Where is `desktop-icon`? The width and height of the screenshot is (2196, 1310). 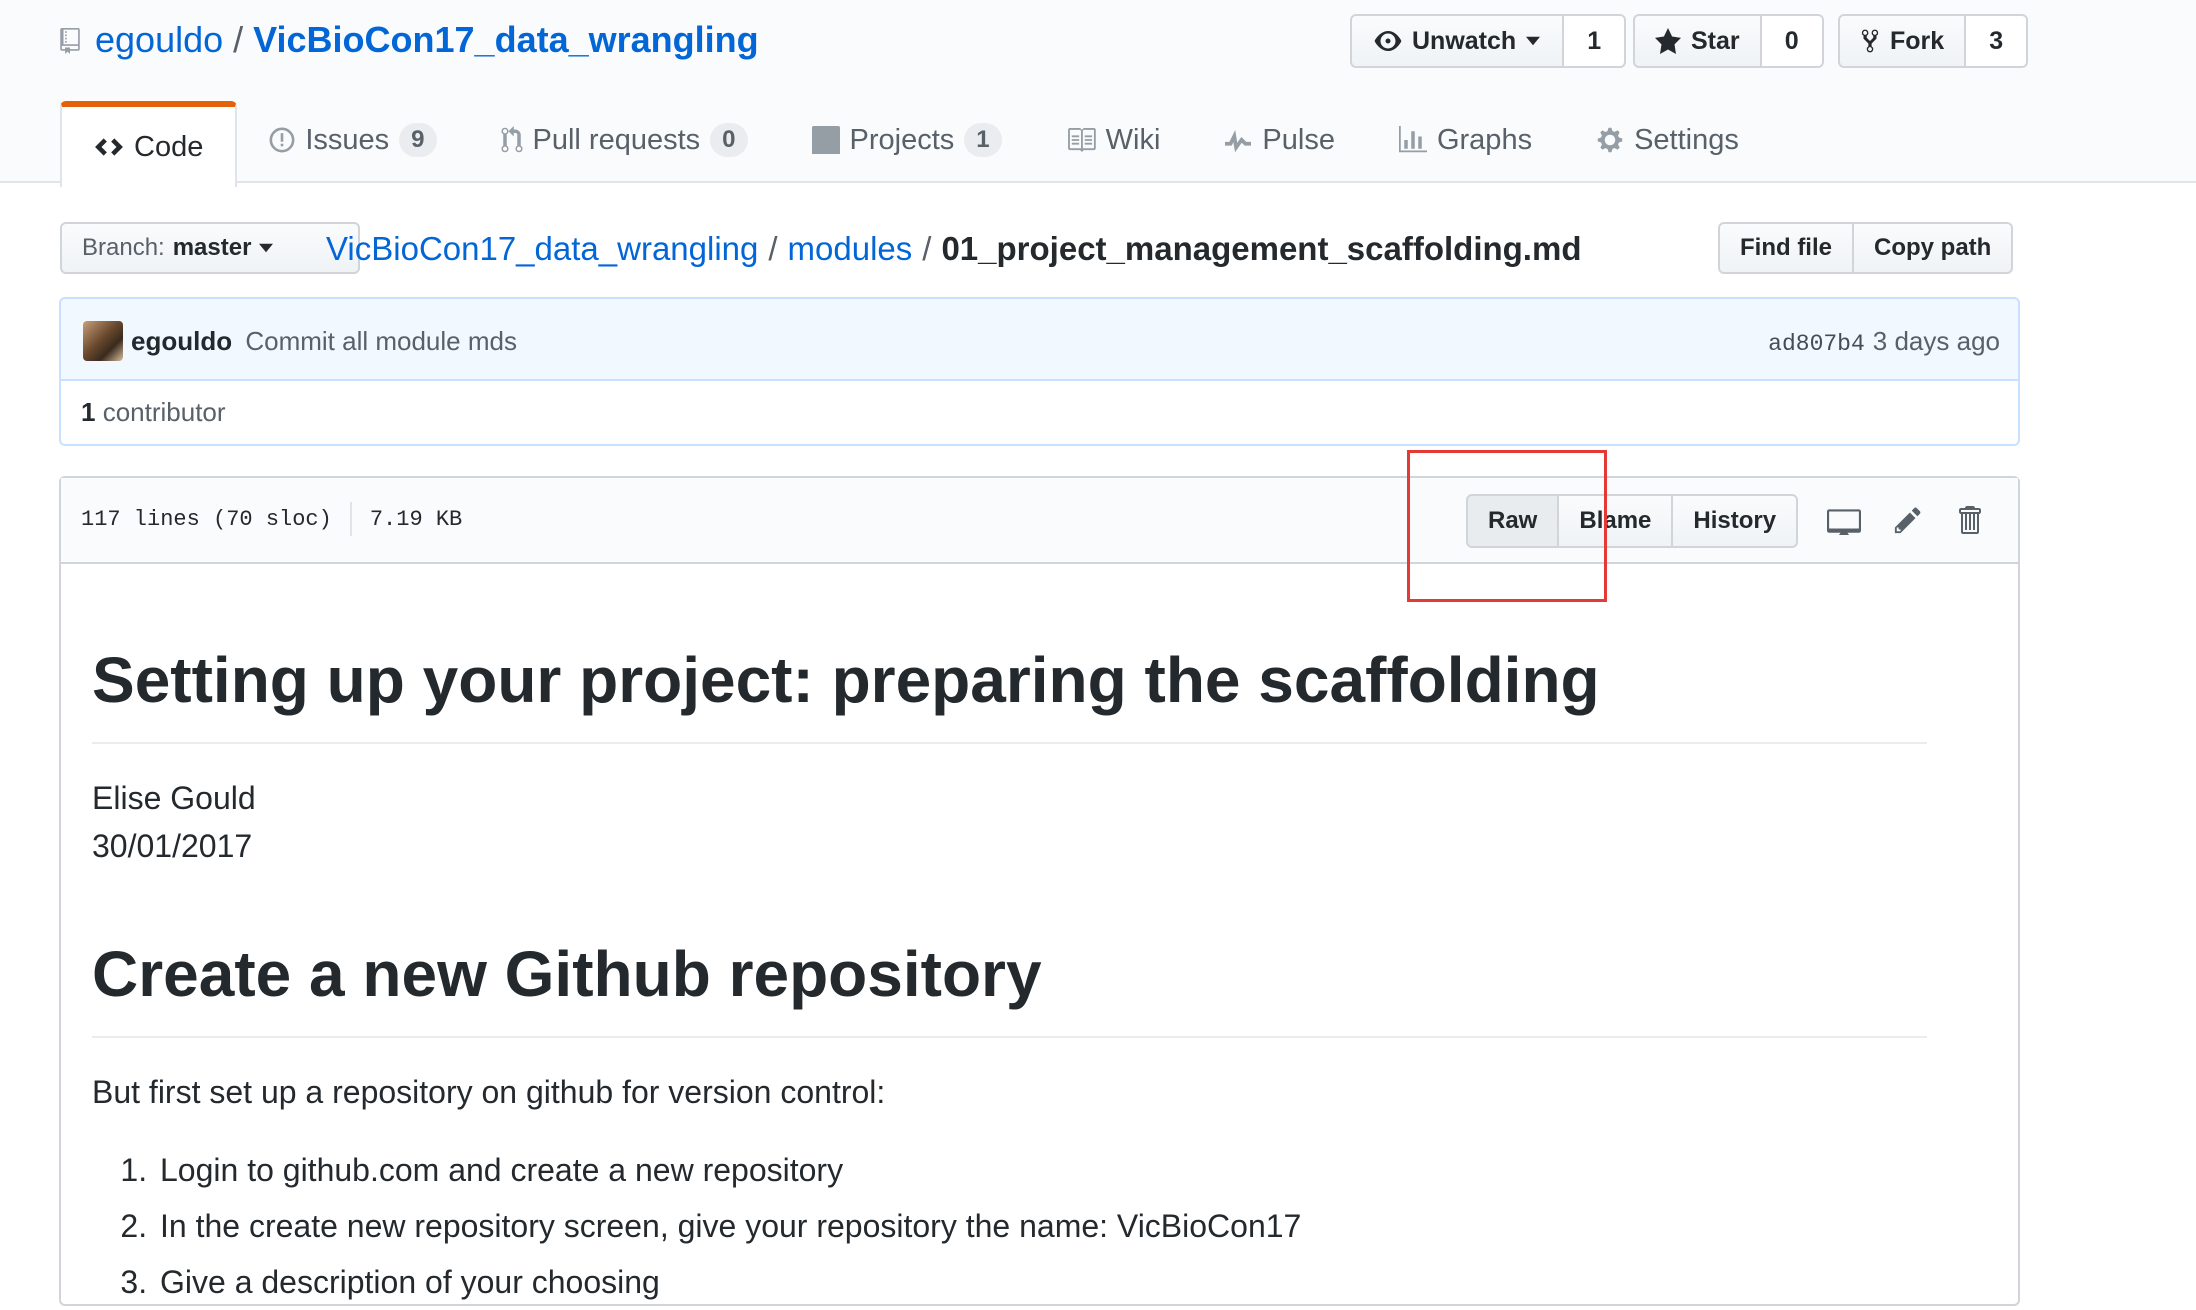 desktop-icon is located at coordinates (1844, 520).